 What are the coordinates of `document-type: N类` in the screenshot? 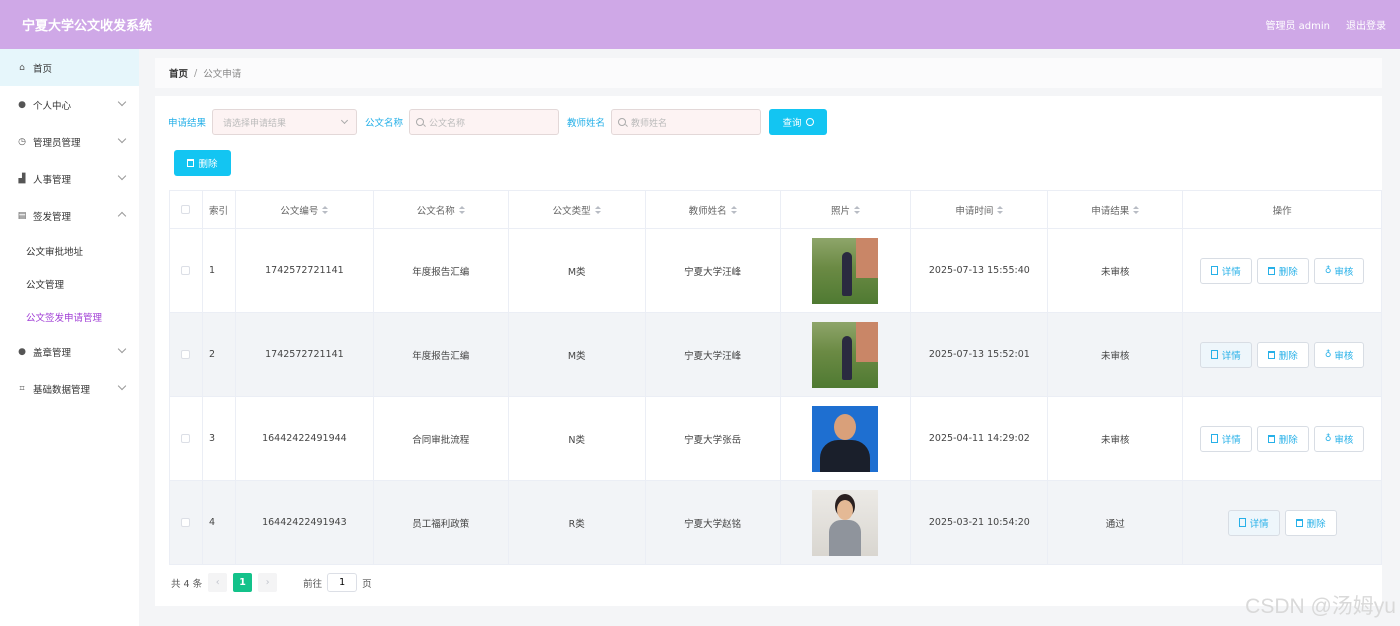 It's located at (577, 439).